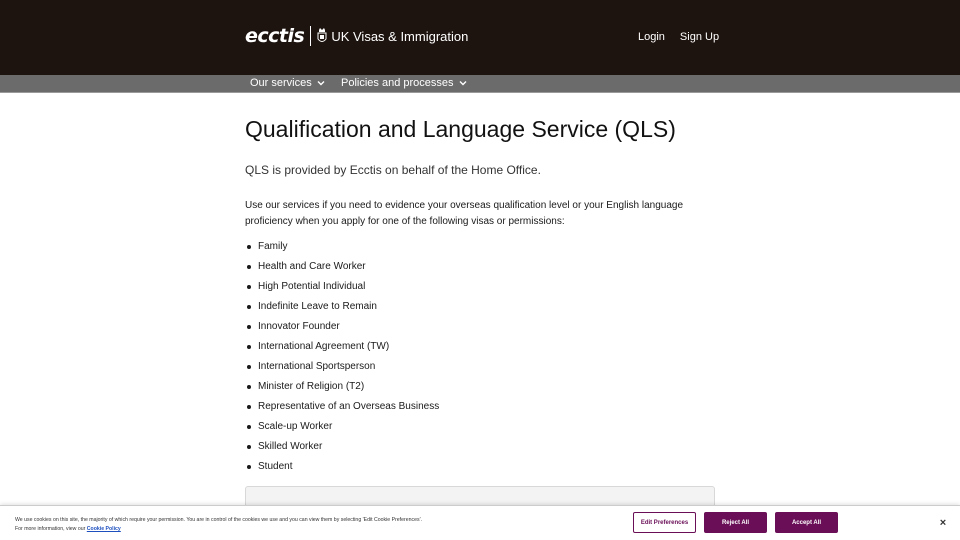  I want to click on list-item: Innovator Founder, so click(342, 330).